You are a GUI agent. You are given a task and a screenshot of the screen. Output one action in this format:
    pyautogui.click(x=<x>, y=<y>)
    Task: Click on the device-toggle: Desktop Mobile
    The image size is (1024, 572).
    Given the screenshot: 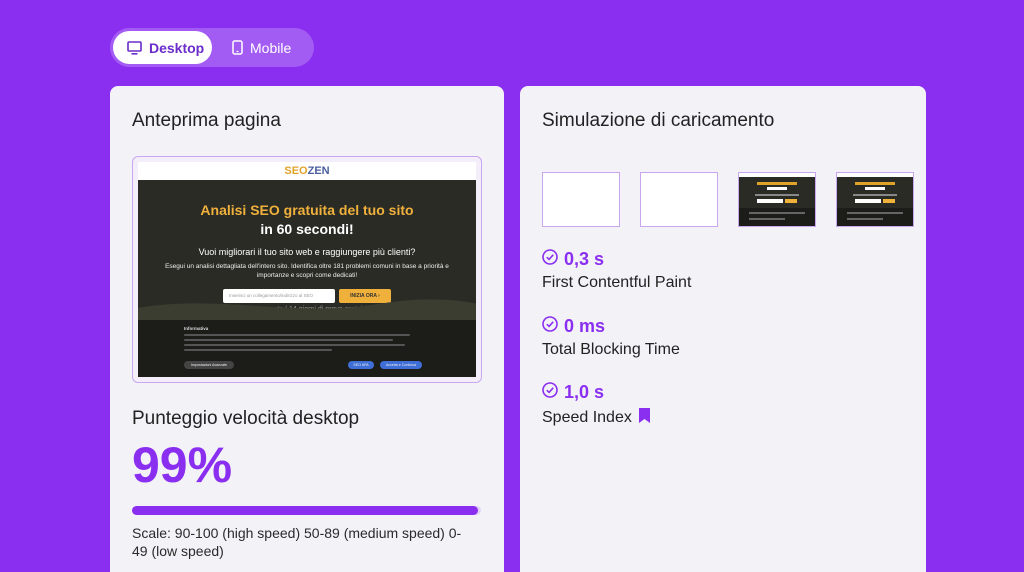 What is the action you would take?
    pyautogui.click(x=212, y=47)
    